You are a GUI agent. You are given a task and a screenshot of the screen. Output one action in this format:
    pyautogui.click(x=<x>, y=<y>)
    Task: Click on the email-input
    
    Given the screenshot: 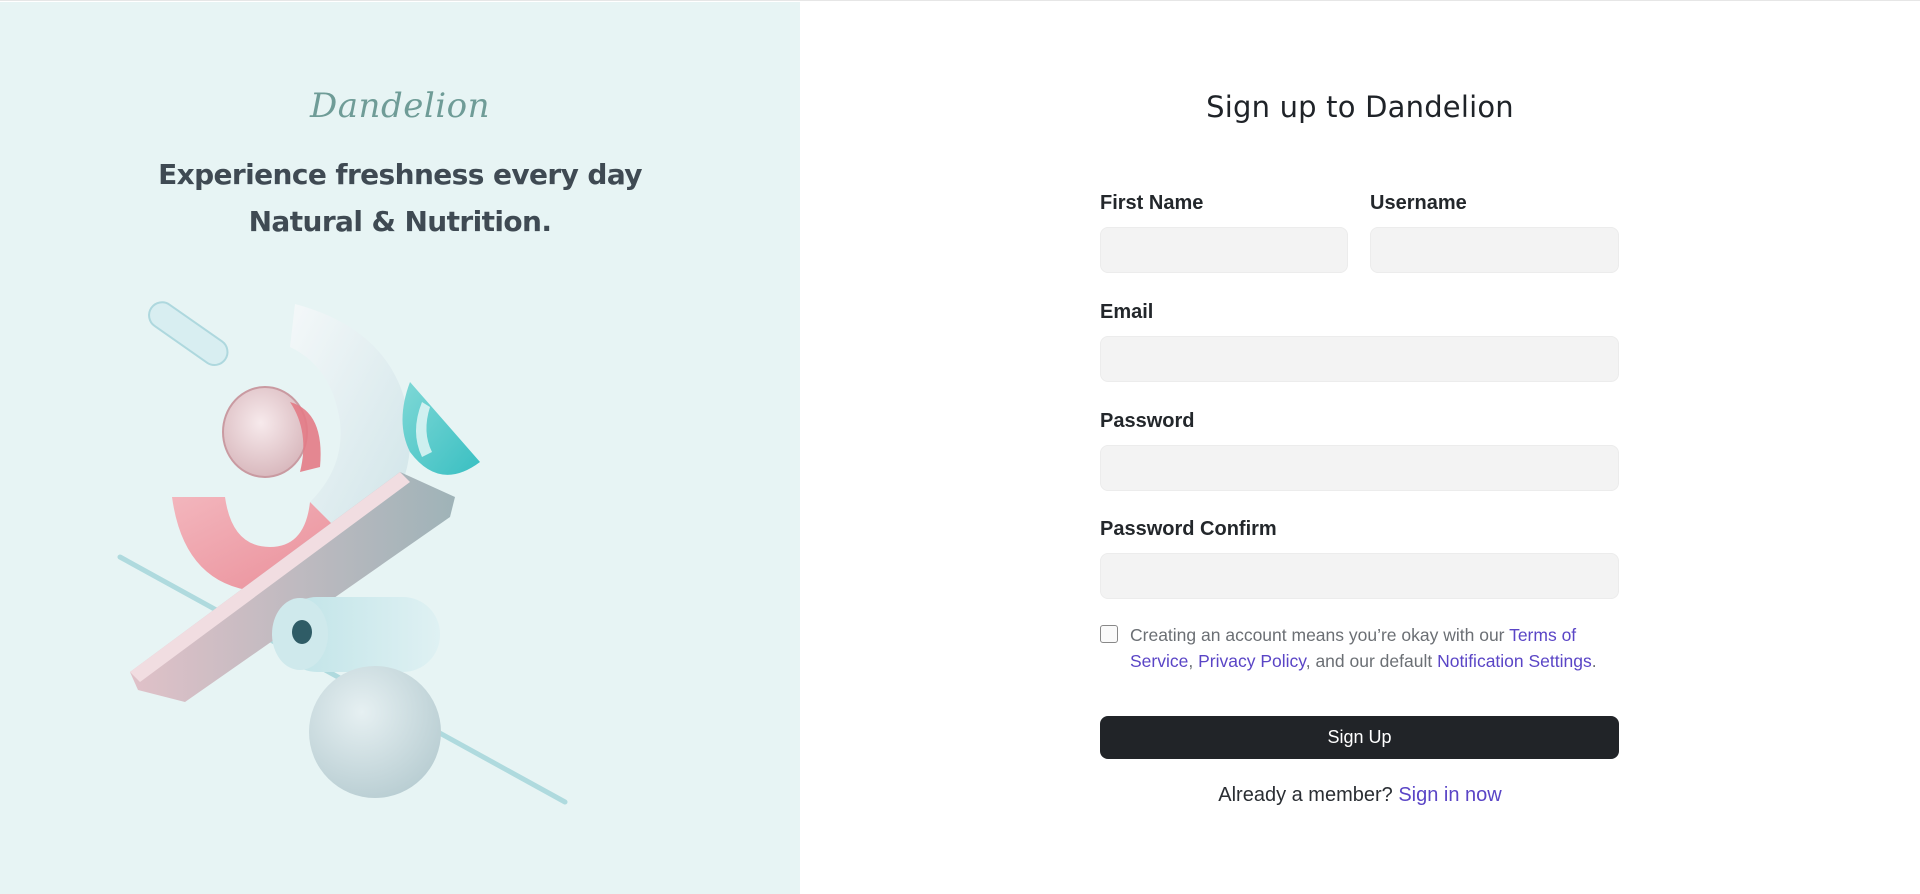 What is the action you would take?
    pyautogui.click(x=1359, y=359)
    